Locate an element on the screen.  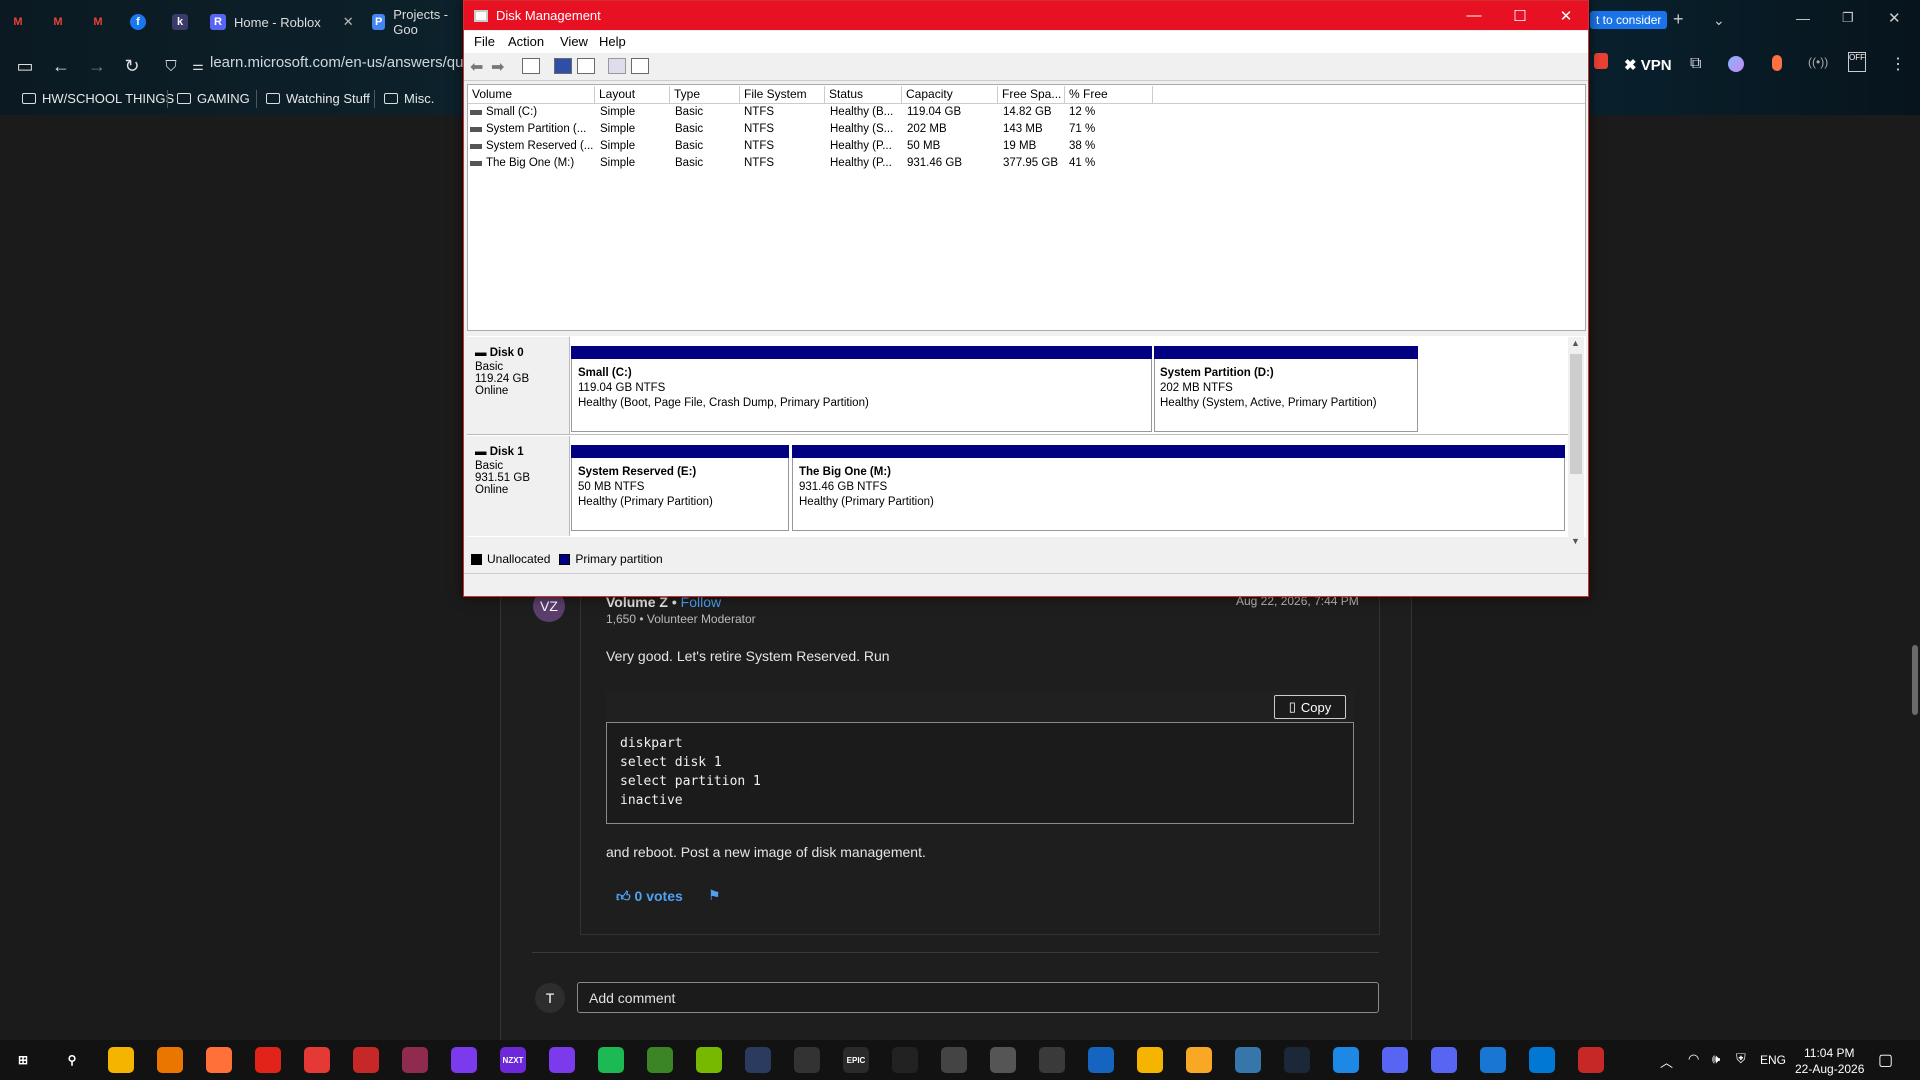
scrollbar-thumb is located at coordinates (1576, 414).